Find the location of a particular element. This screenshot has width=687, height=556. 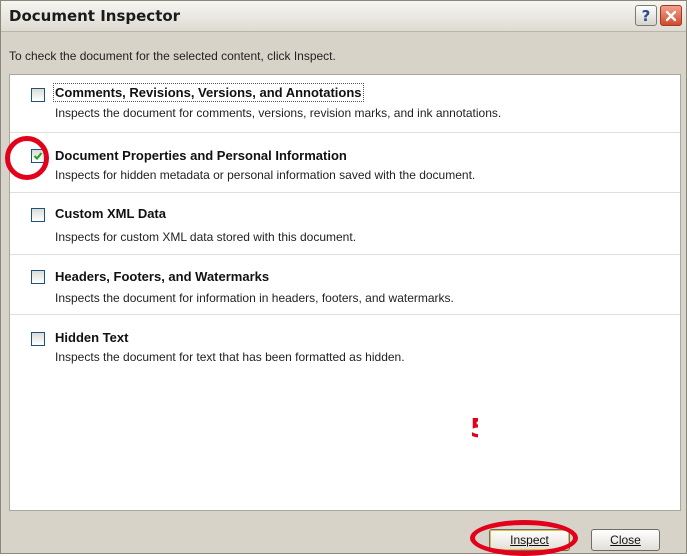

checkbox-hidden-text is located at coordinates (38, 339).